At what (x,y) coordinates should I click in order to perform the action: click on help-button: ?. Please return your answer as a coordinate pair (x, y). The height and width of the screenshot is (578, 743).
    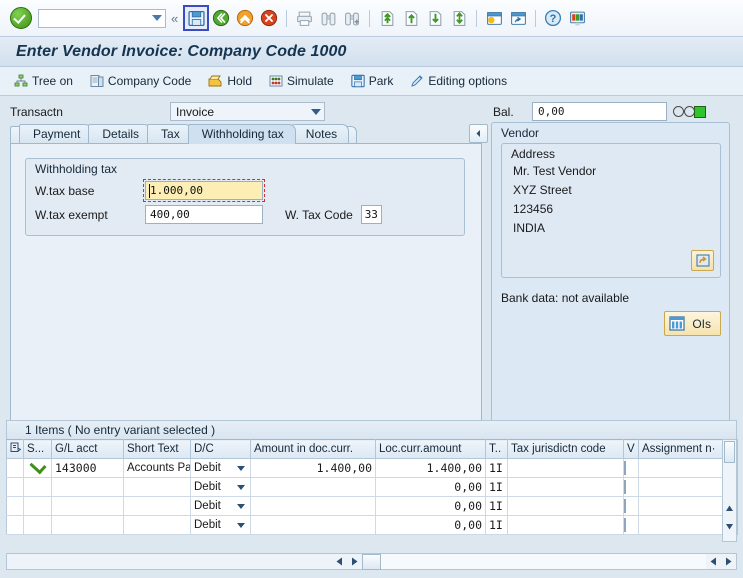
    Looking at the image, I should click on (553, 18).